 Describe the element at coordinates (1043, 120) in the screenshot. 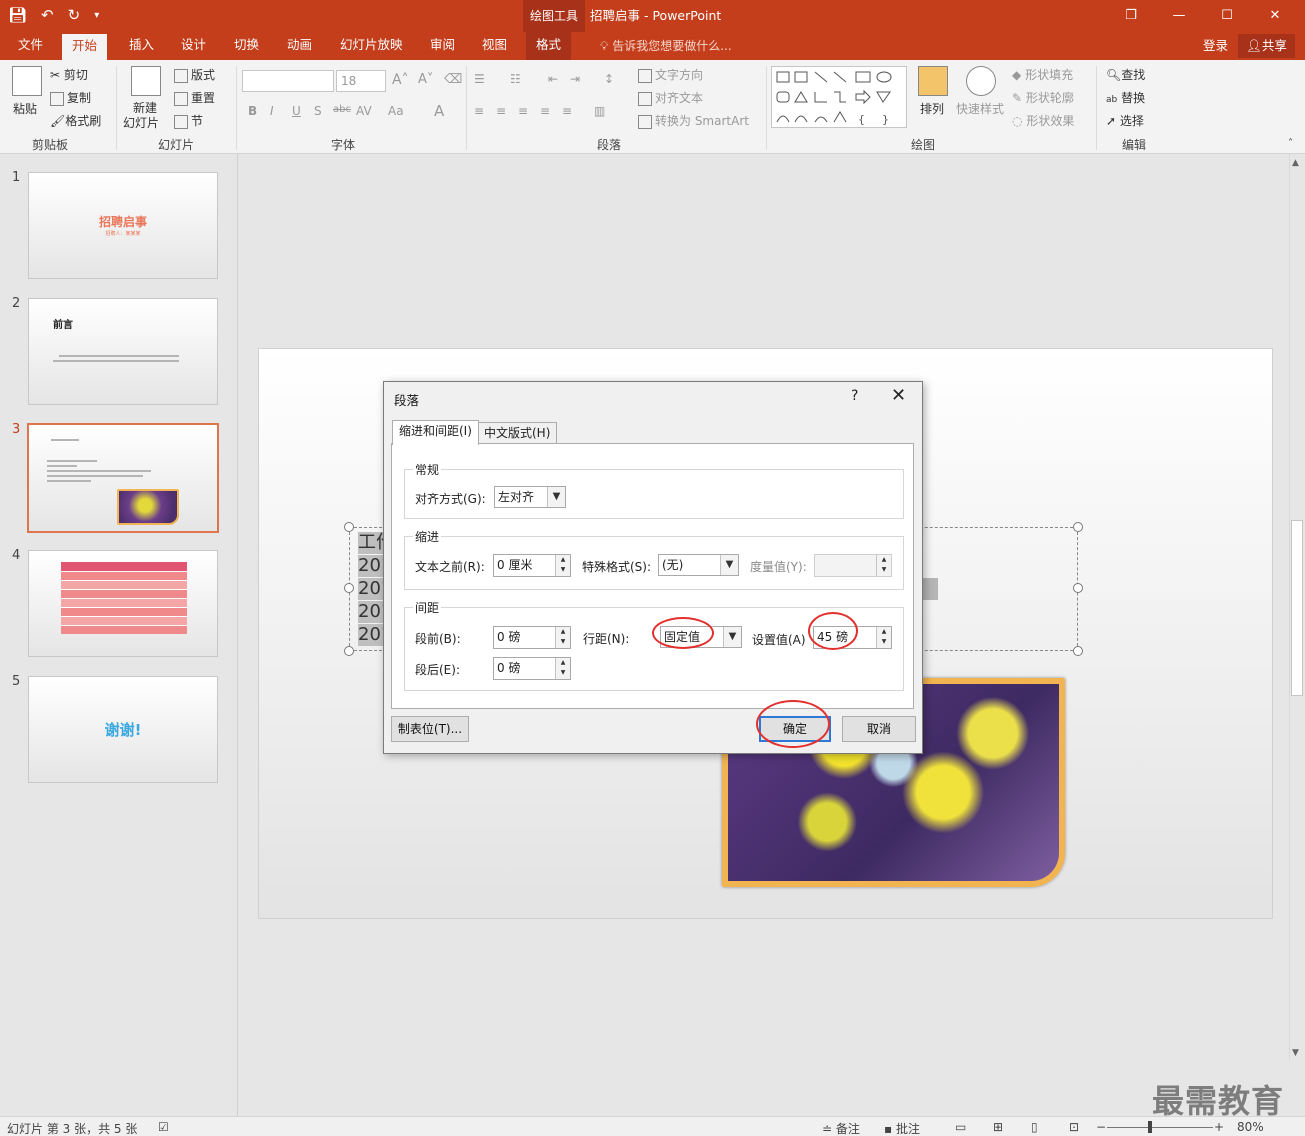

I see `shape-effects-button: ◌ 形状效果` at that location.